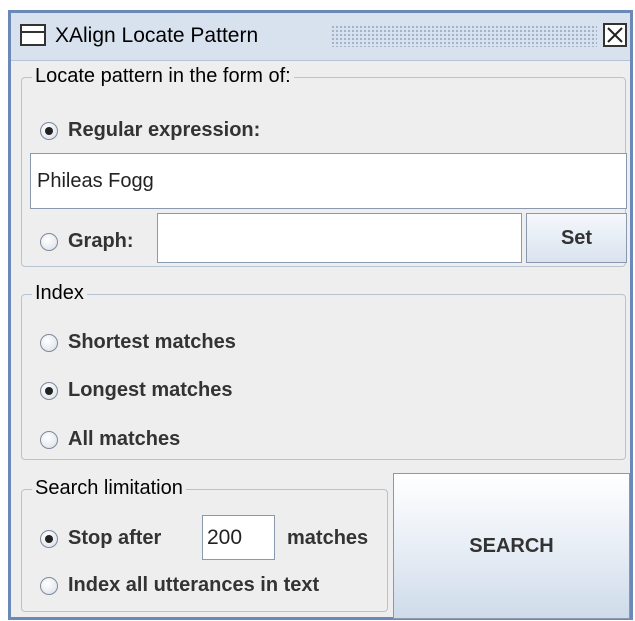  Describe the element at coordinates (194, 585) in the screenshot. I see `index-all-label: Index all utterances in text` at that location.